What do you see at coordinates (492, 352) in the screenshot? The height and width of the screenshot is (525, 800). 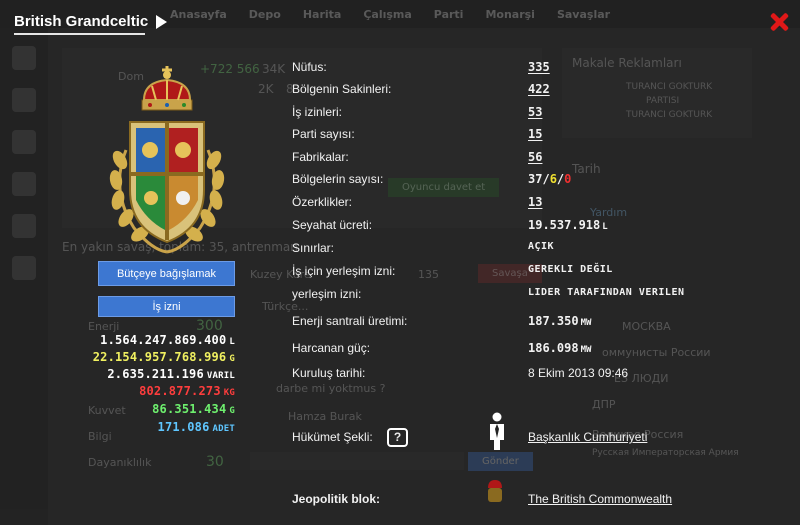 I see `stat-power-consumption: Harcanan güç: 186.098 MW` at bounding box center [492, 352].